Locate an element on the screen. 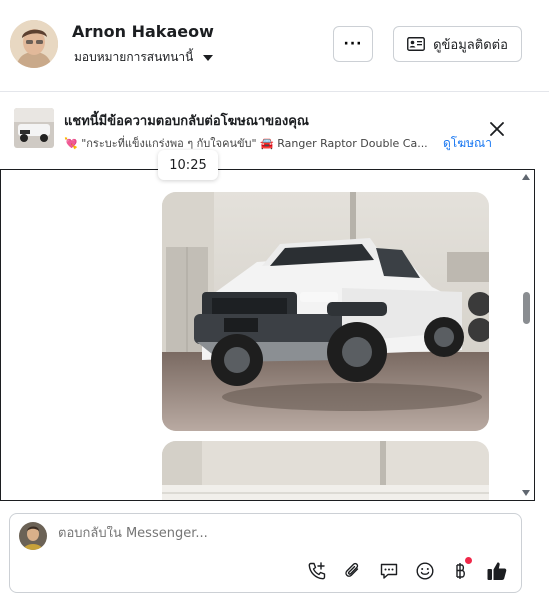 The width and height of the screenshot is (549, 610). more-options-label: ··· is located at coordinates (353, 44).